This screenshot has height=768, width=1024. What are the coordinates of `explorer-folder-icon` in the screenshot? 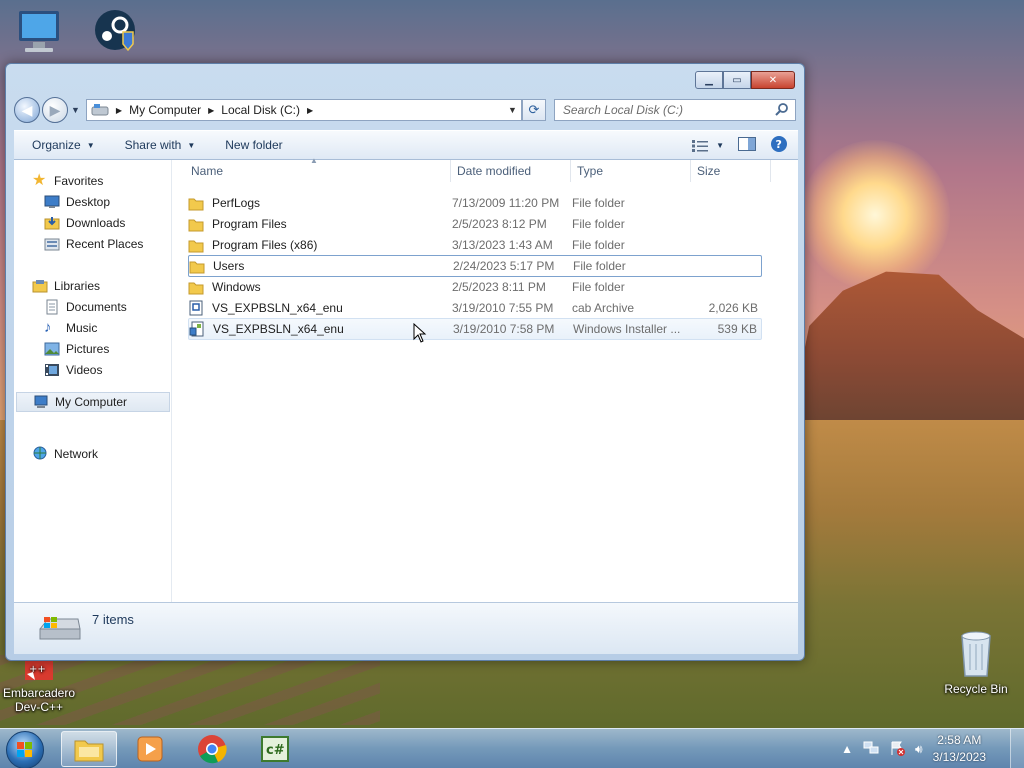 It's located at (89, 751).